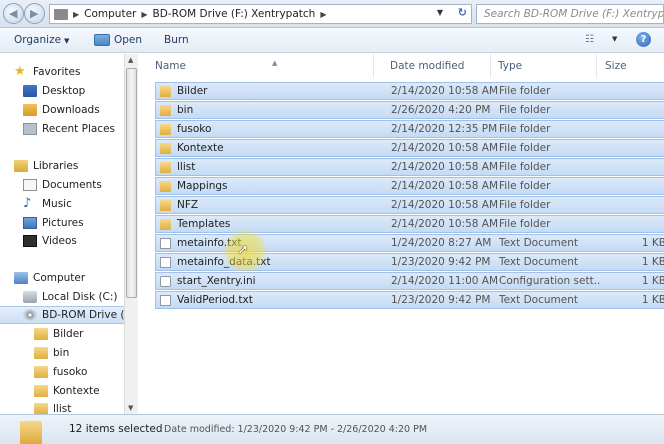 This screenshot has height=444, width=664. I want to click on nav-item-label: Bilder, so click(68, 334).